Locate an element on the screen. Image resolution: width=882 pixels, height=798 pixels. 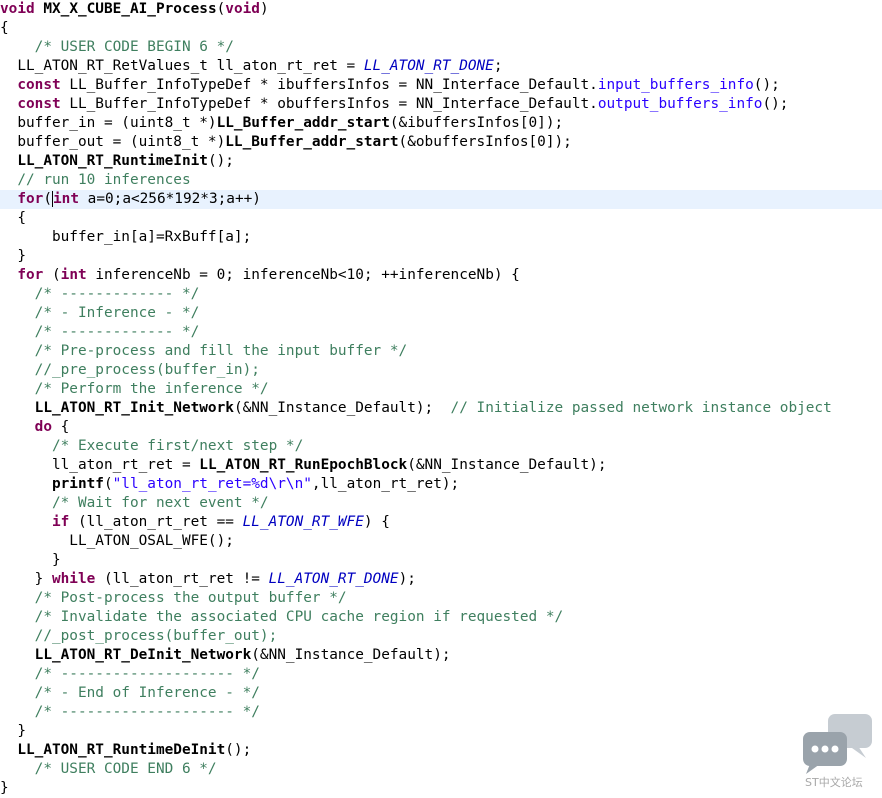
code-line: // run 10 inferences is located at coordinates (441, 180).